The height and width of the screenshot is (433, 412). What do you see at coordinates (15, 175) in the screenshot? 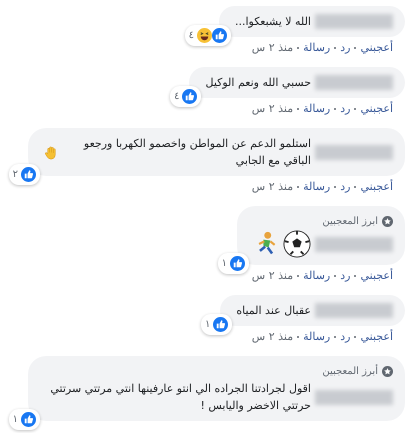
I see `reaction-count: ٢` at bounding box center [15, 175].